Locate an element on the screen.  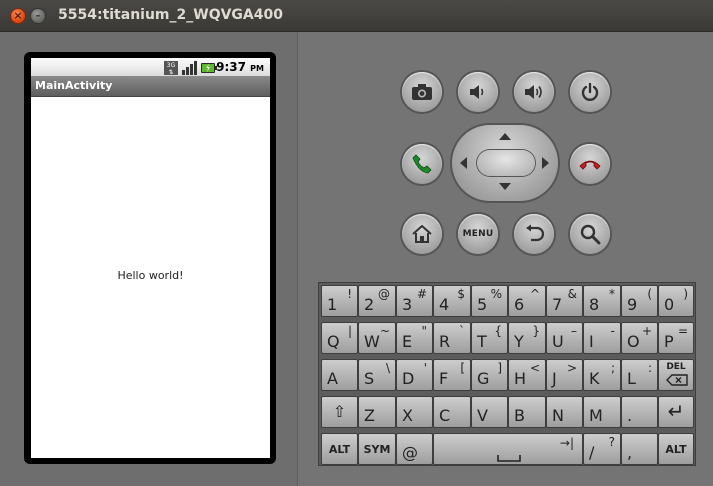
network-3g-icon: 3G ⇅ is located at coordinates (171, 68).